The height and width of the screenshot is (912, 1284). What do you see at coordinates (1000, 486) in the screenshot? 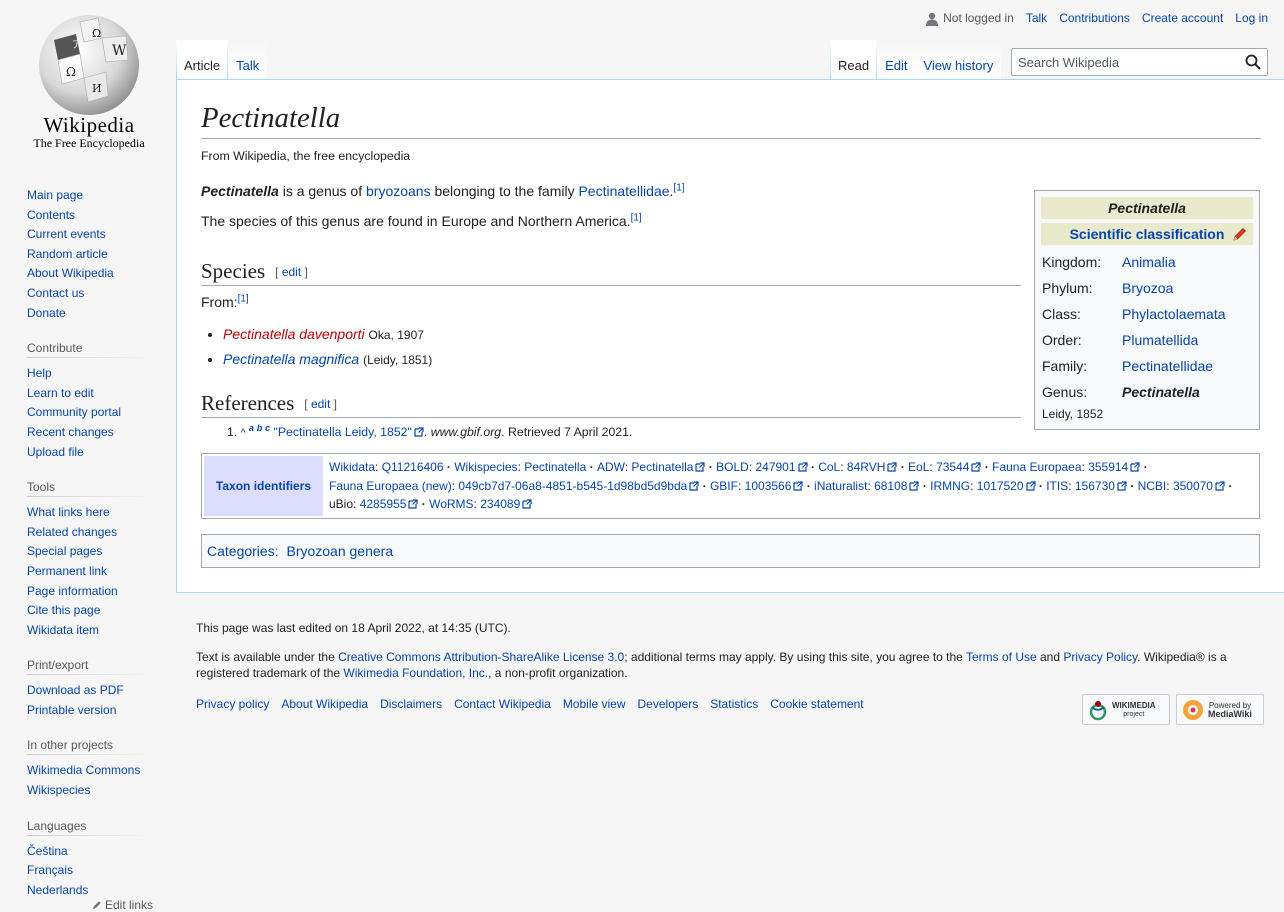
I see `identifier-value-link: 1017520` at bounding box center [1000, 486].